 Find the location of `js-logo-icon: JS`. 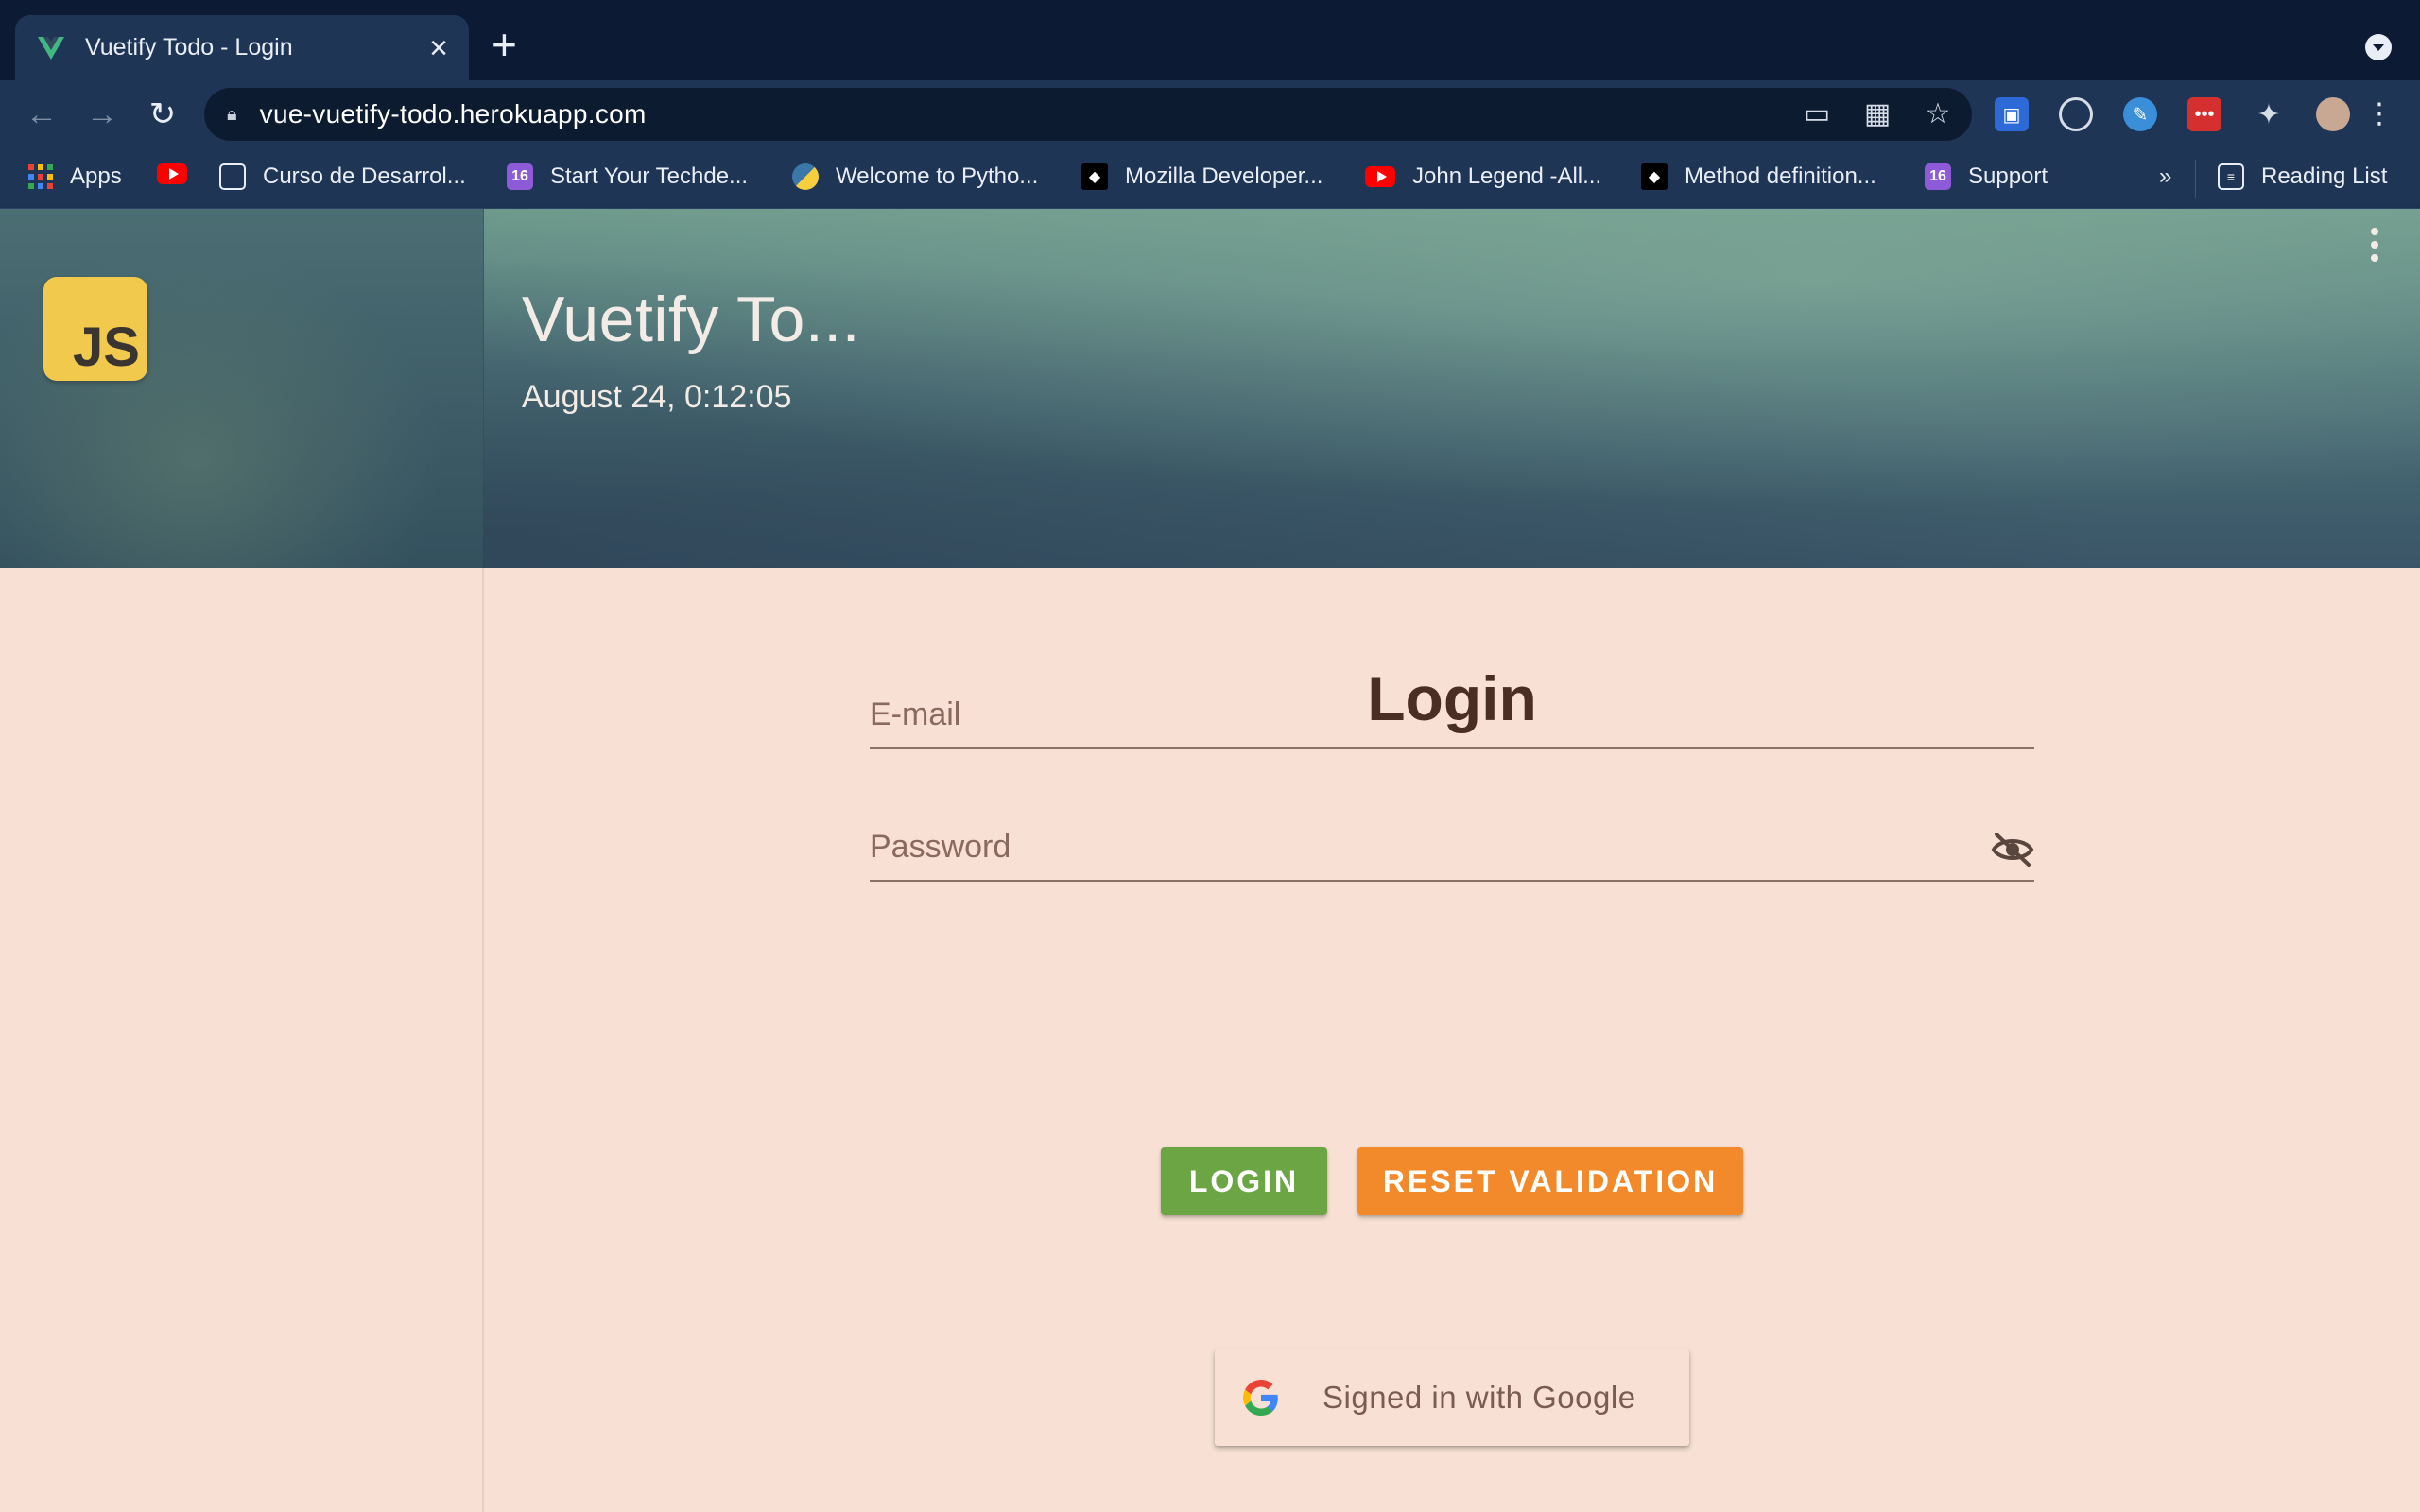

js-logo-icon: JS is located at coordinates (95, 329).